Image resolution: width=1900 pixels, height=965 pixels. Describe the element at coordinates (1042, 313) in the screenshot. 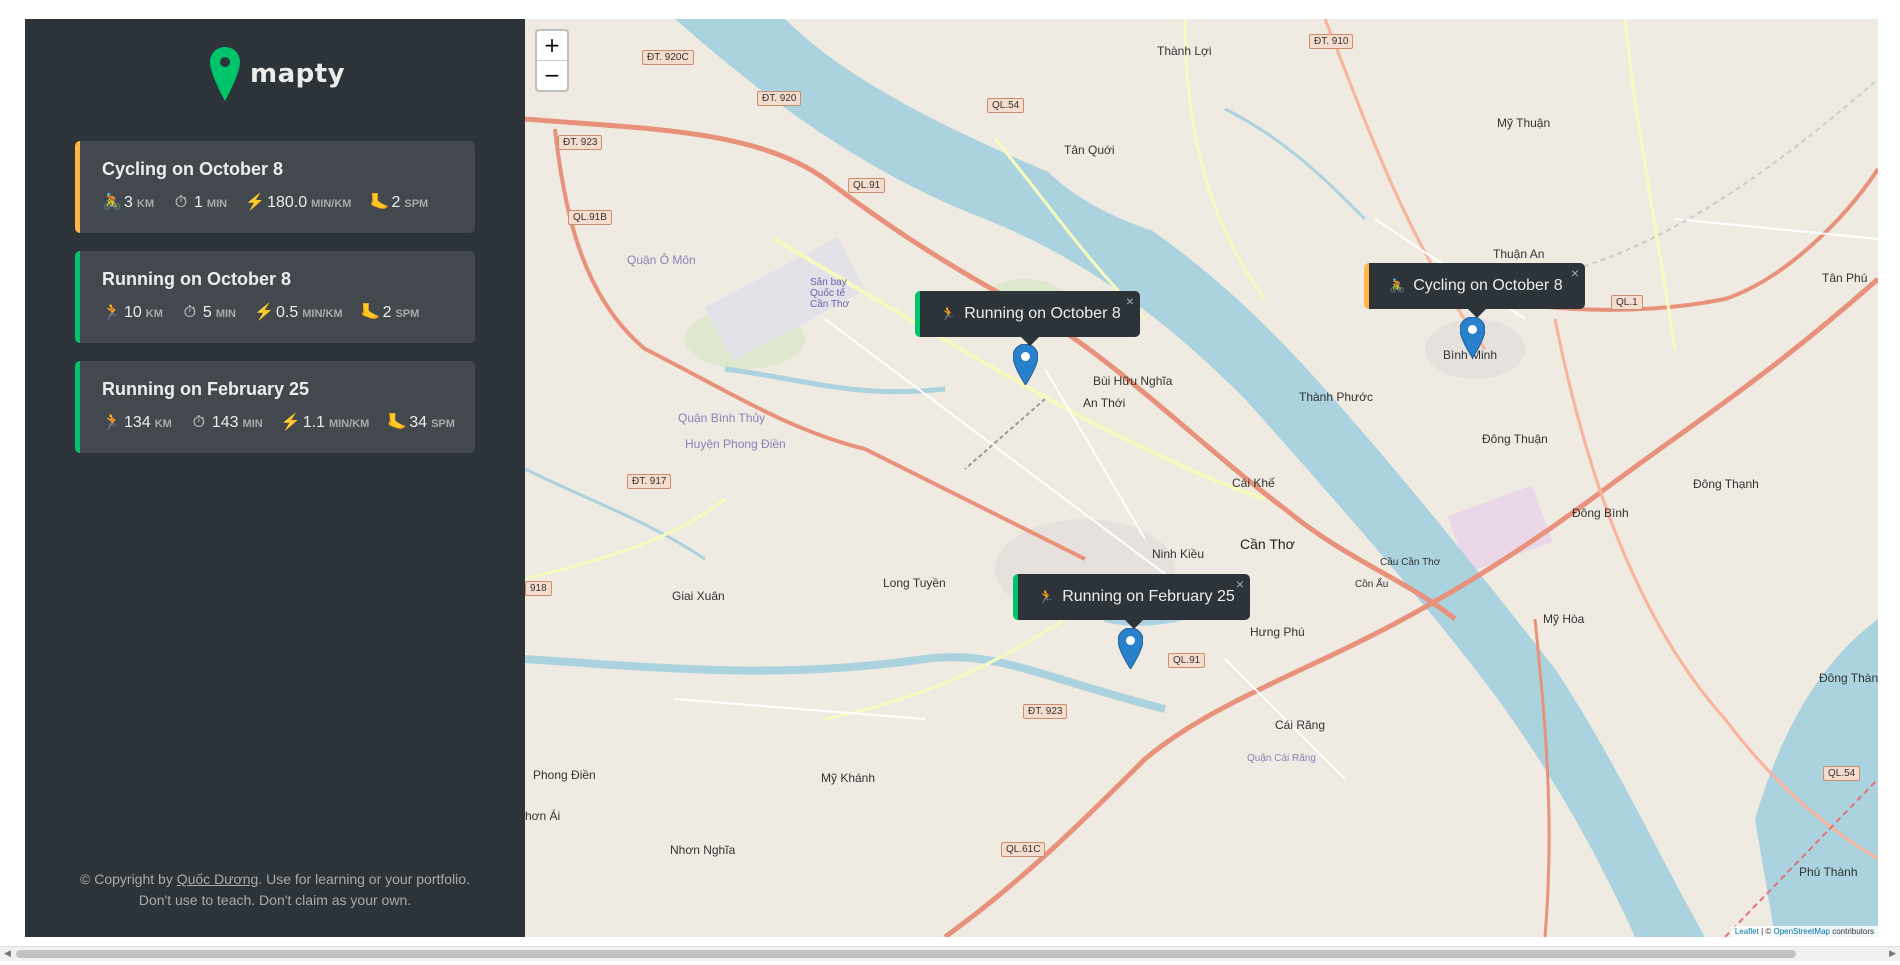

I see `popup-text: Running on October 8` at that location.